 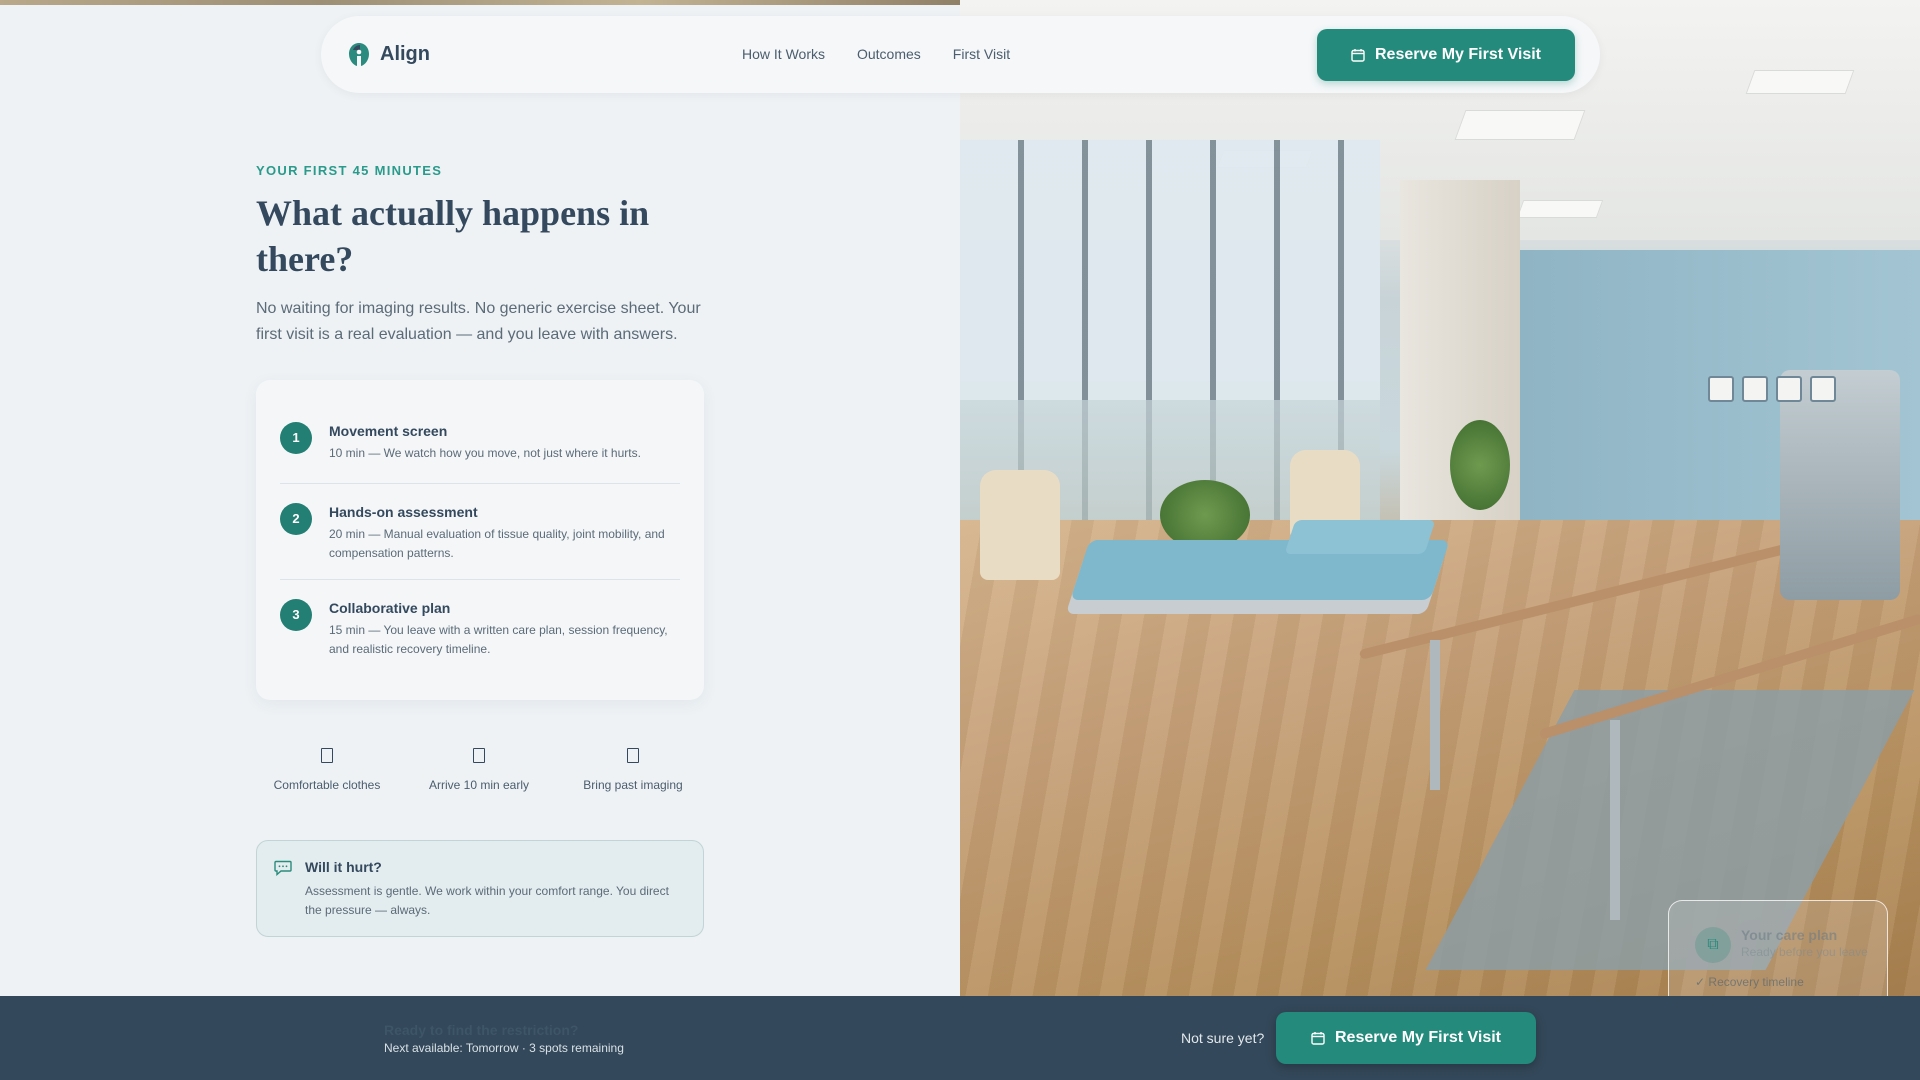 What do you see at coordinates (1417, 1037) in the screenshot?
I see `reserve-button-bottom-label: Reserve My First Visit` at bounding box center [1417, 1037].